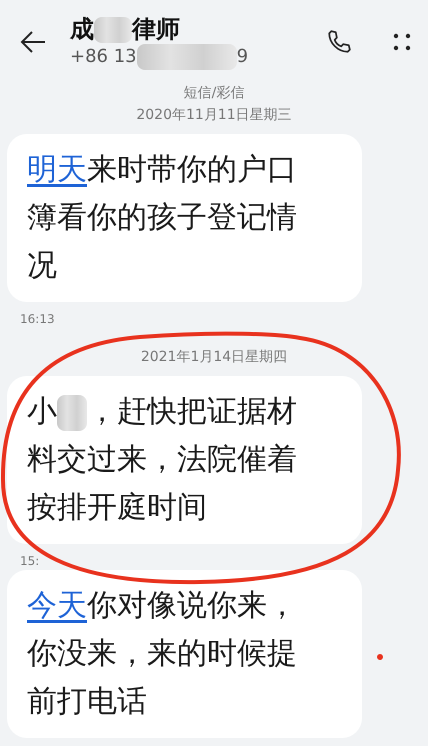  I want to click on message-text: 明天来时带你的户口簿看你的孩子登记情况, so click(162, 218).